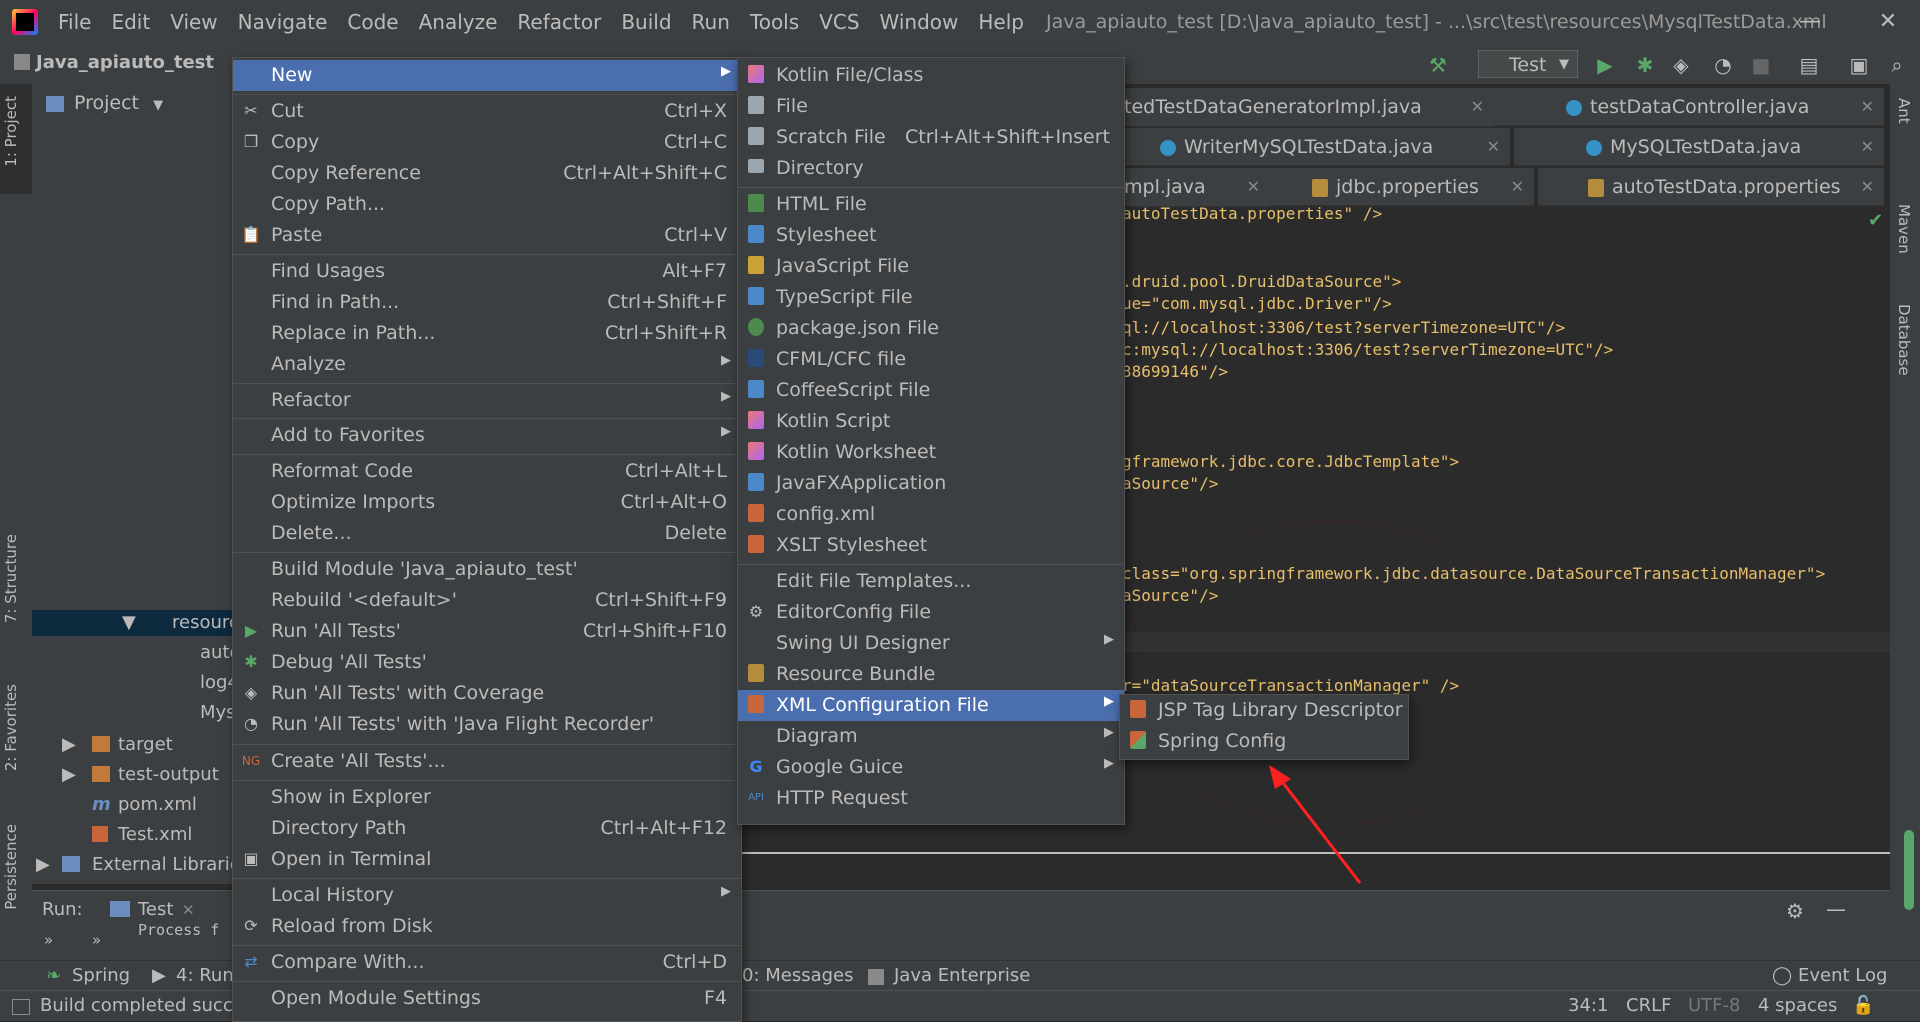  What do you see at coordinates (931, 798) in the screenshot?
I see `menu-item-http-request: API HTTP Request` at bounding box center [931, 798].